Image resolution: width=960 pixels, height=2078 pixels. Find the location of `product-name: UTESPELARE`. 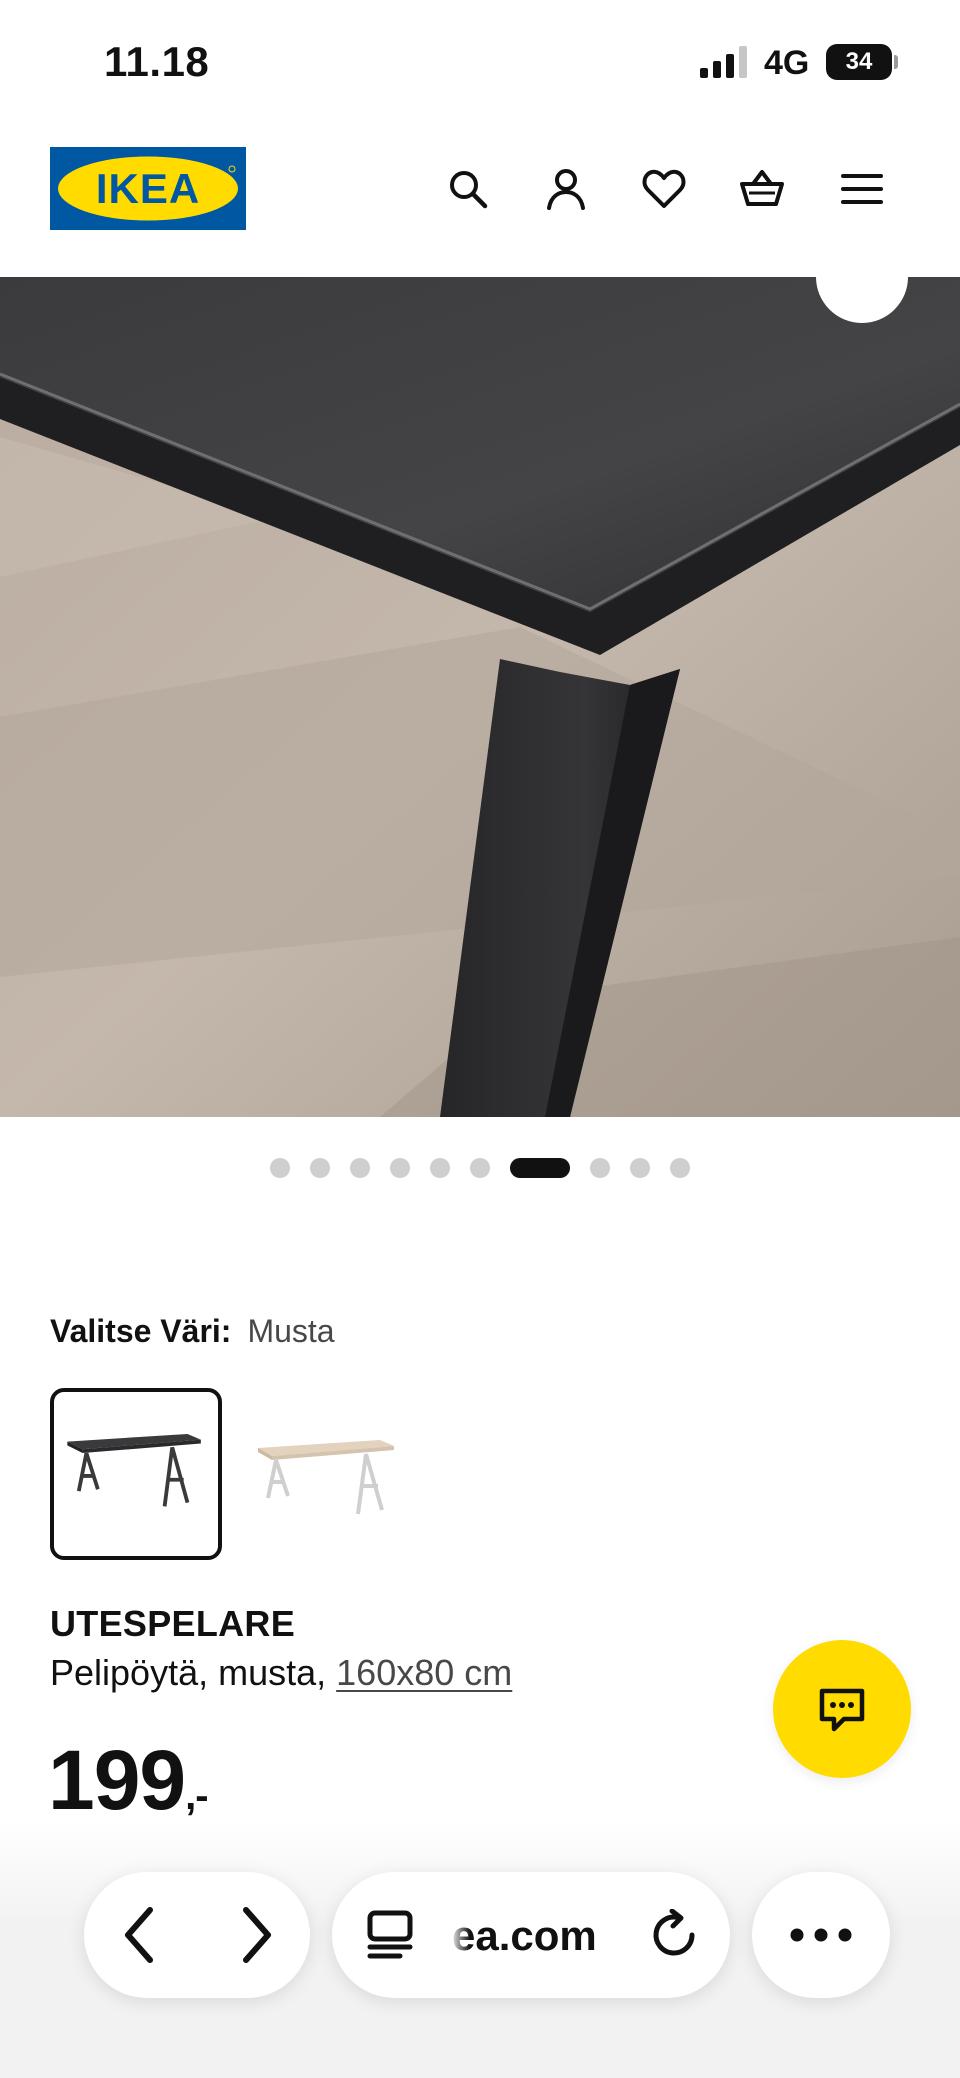

product-name: UTESPELARE is located at coordinates (173, 1623).